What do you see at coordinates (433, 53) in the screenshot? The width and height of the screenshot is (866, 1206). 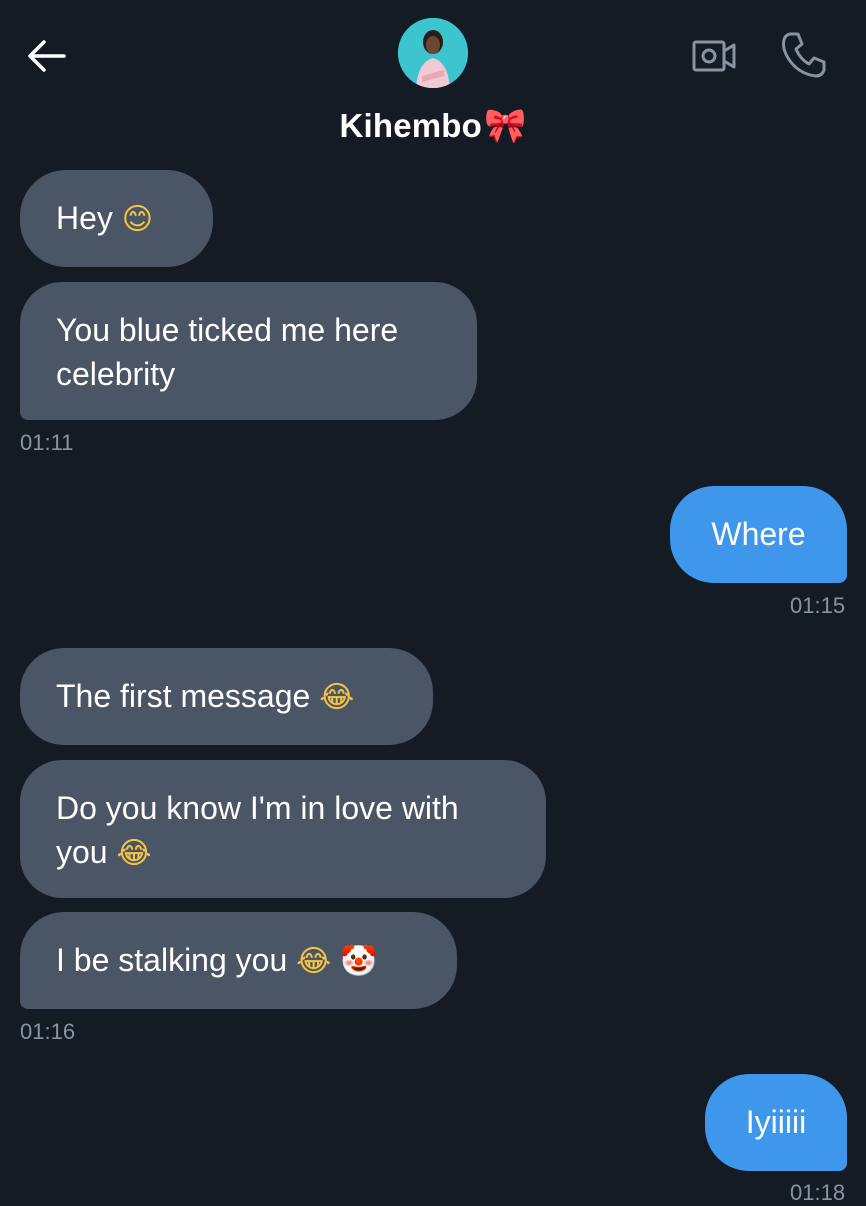 I see `avatar` at bounding box center [433, 53].